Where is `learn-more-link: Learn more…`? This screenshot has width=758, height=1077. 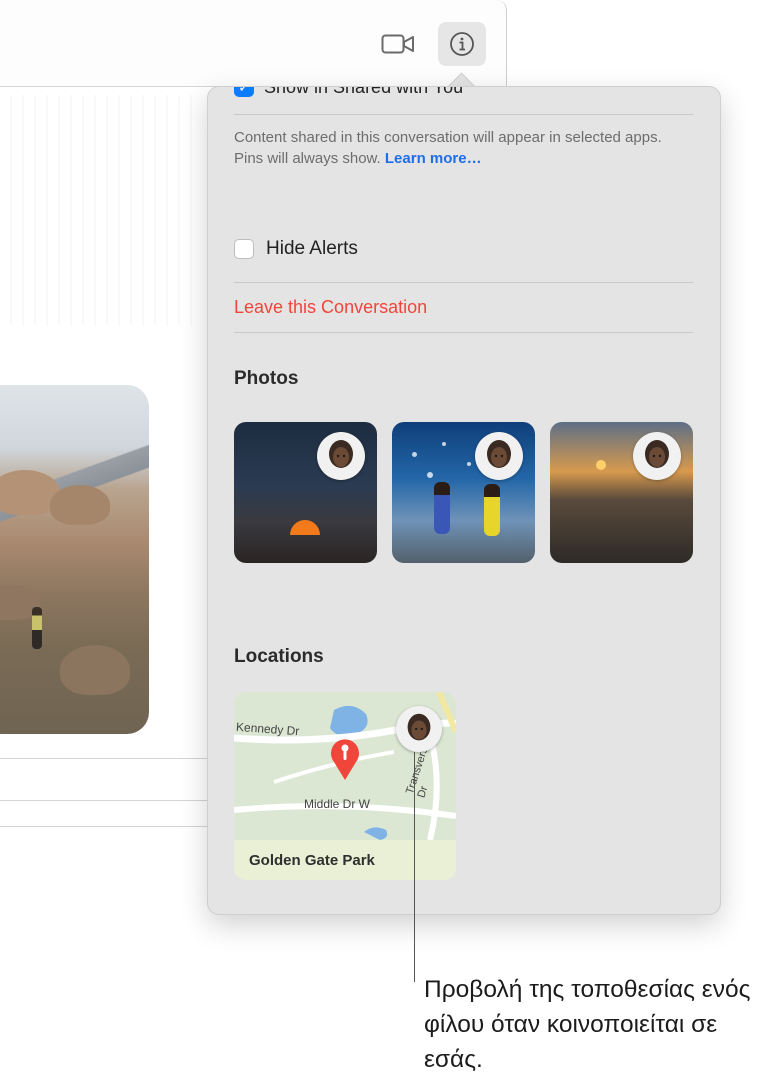 learn-more-link: Learn more… is located at coordinates (433, 158).